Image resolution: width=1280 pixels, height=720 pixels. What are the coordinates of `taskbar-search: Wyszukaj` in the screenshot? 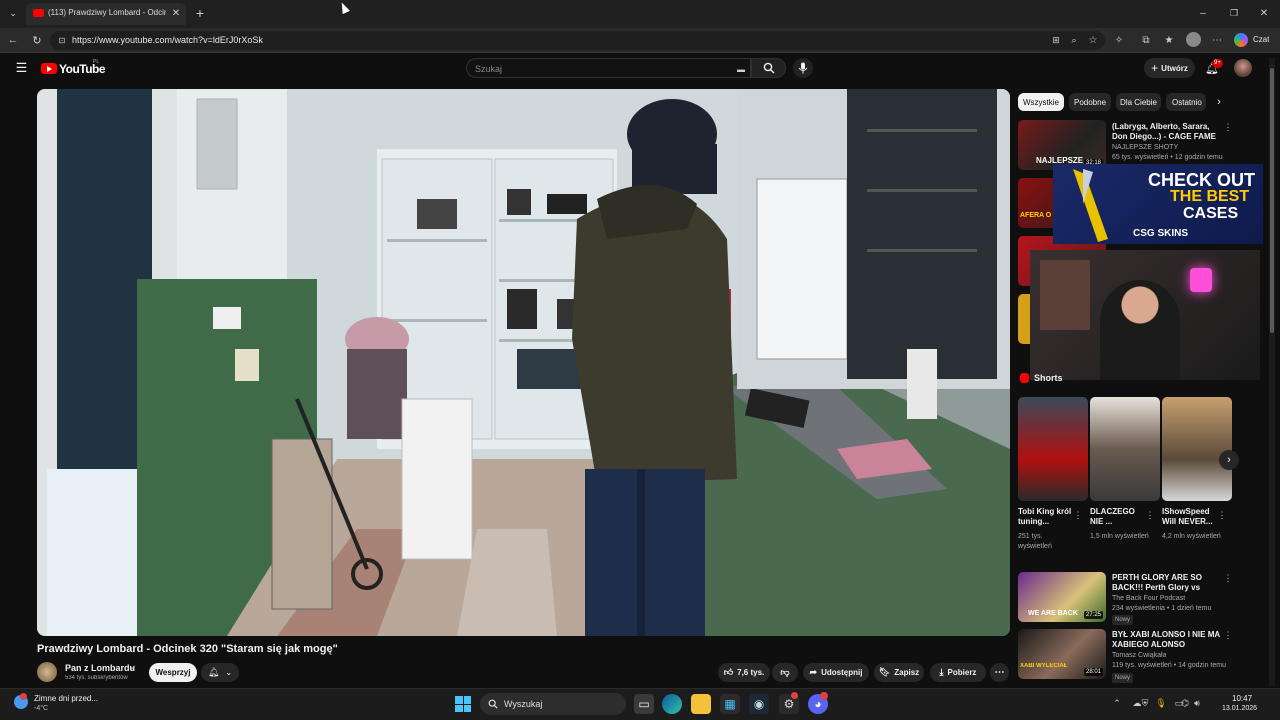 It's located at (553, 704).